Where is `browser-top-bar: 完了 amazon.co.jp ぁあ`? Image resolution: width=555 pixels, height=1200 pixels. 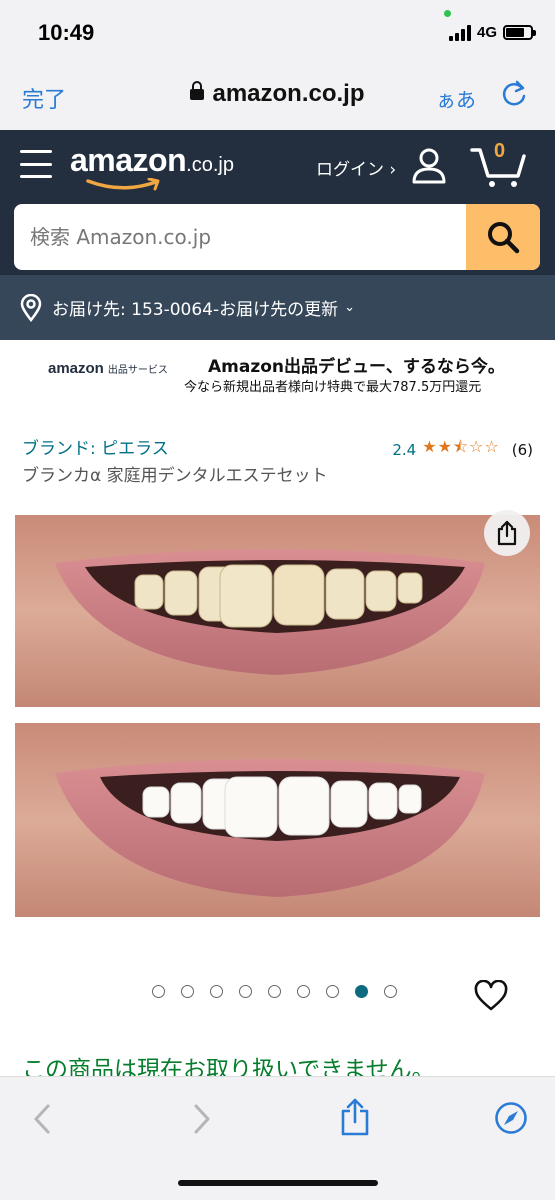
browser-top-bar: 完了 amazon.co.jp ぁあ is located at coordinates (277, 98).